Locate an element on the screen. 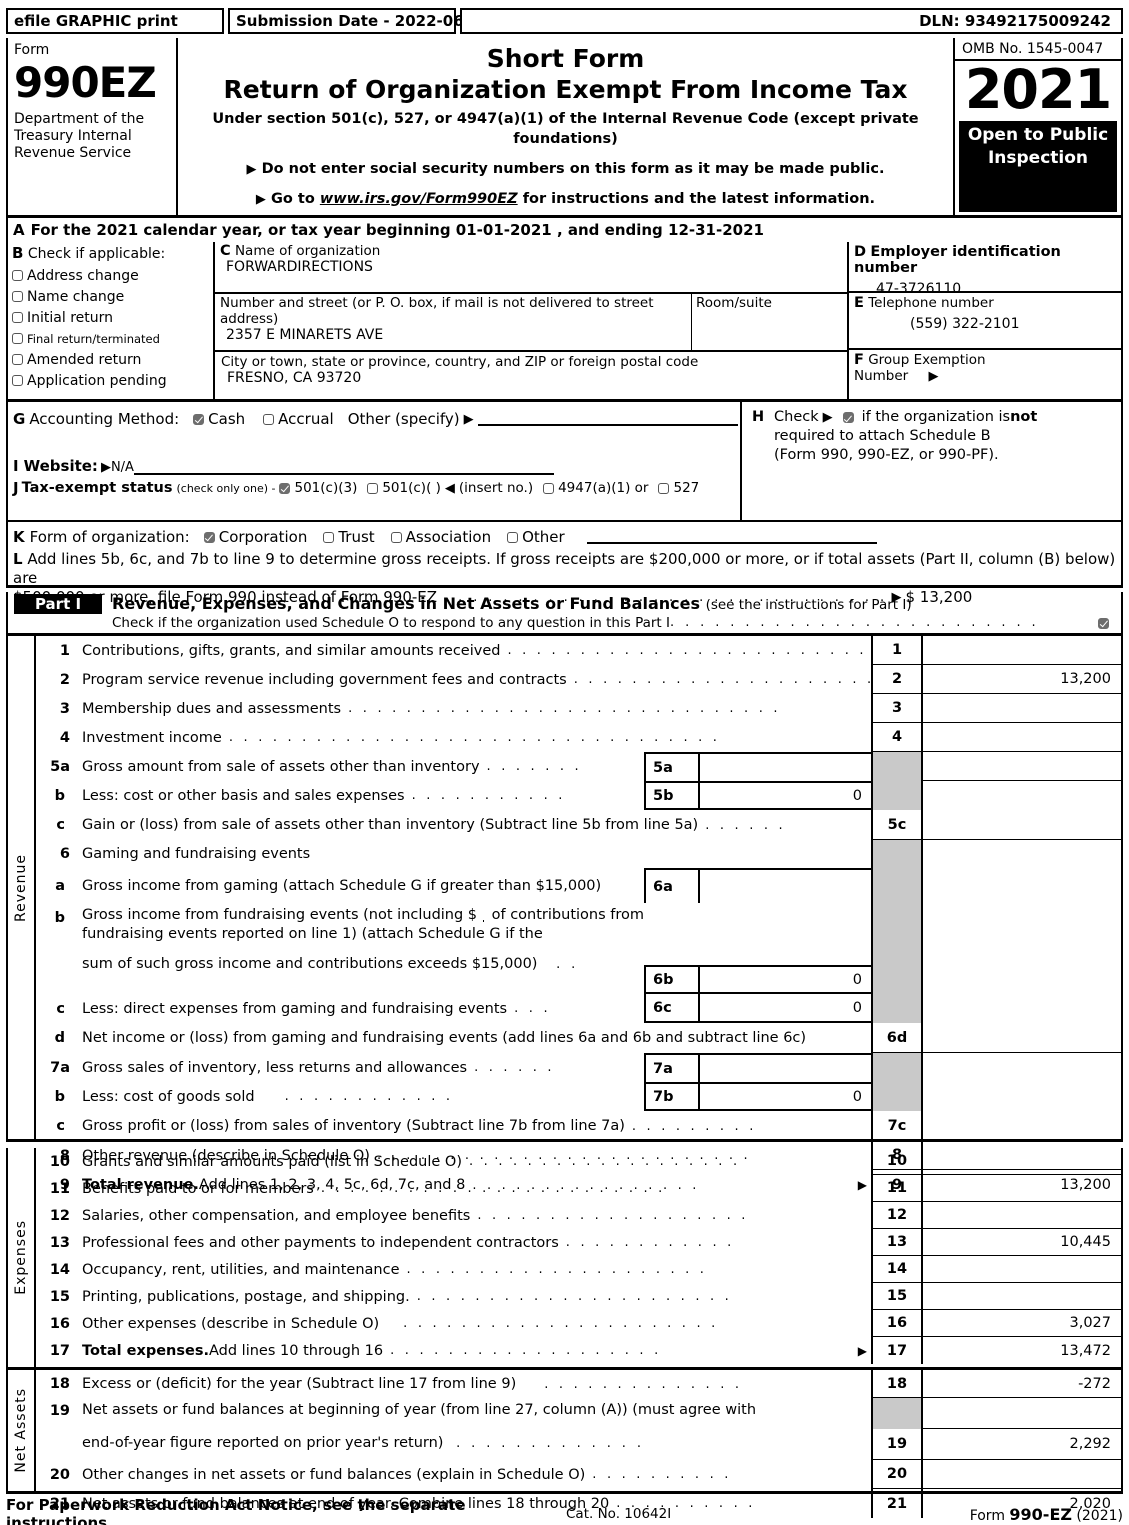 Image resolution: width=1129 pixels, height=1525 pixels. checkbox-corporation-icon is located at coordinates (209, 537).